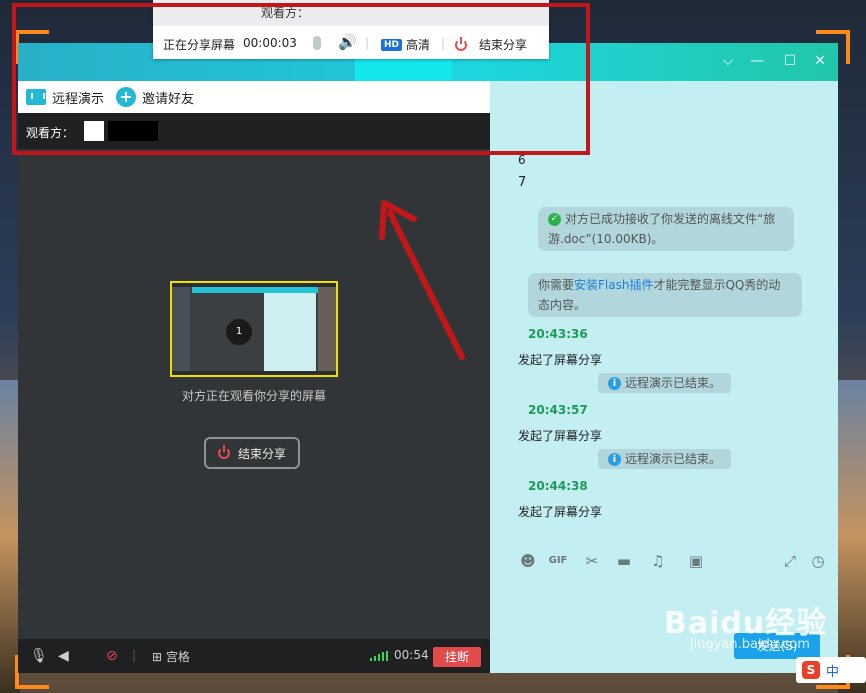 The width and height of the screenshot is (866, 693). I want to click on end-share-label: 结束分享, so click(261, 453).